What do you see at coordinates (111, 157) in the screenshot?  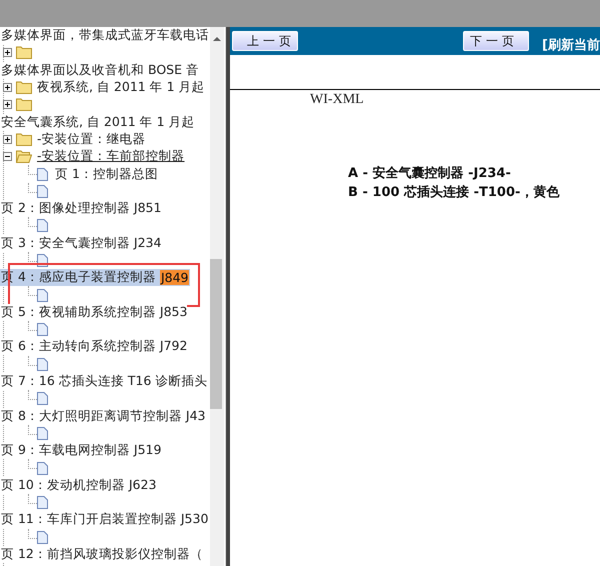 I see `folder-label: -安装位置：车前部控制器` at bounding box center [111, 157].